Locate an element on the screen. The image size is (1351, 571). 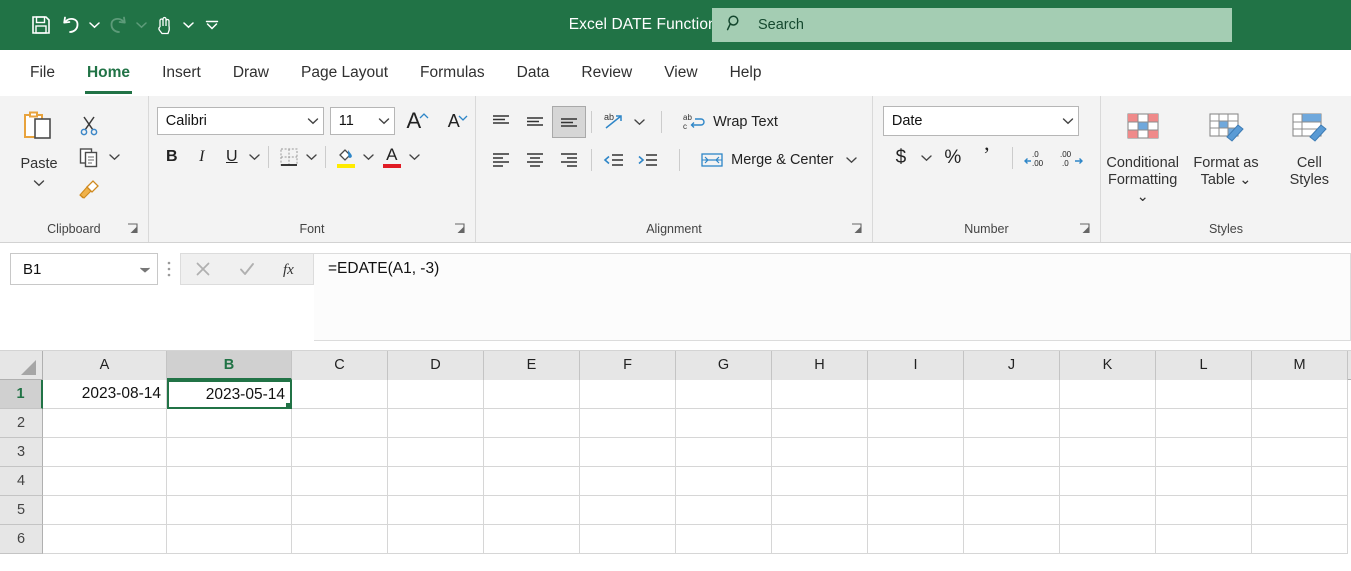
cell-k3 is located at coordinates (1108, 452).